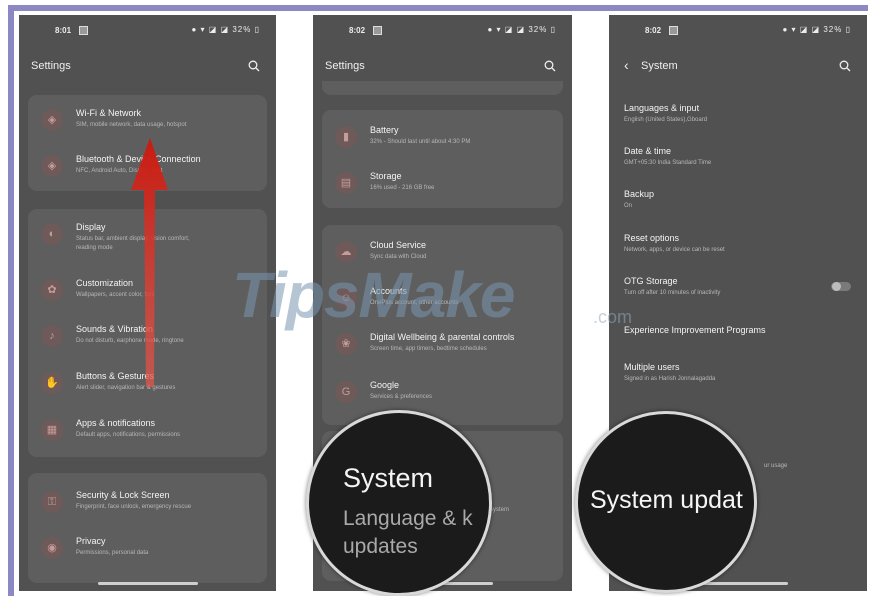 The height and width of the screenshot is (596, 869). I want to click on item-subtitle: Alert slider, navigation bar & gestures, so click(126, 388).